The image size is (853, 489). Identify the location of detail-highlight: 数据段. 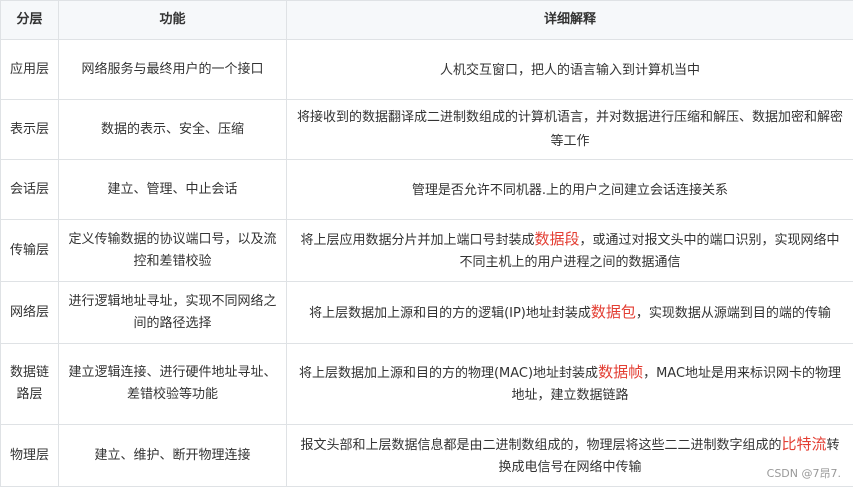
(557, 238).